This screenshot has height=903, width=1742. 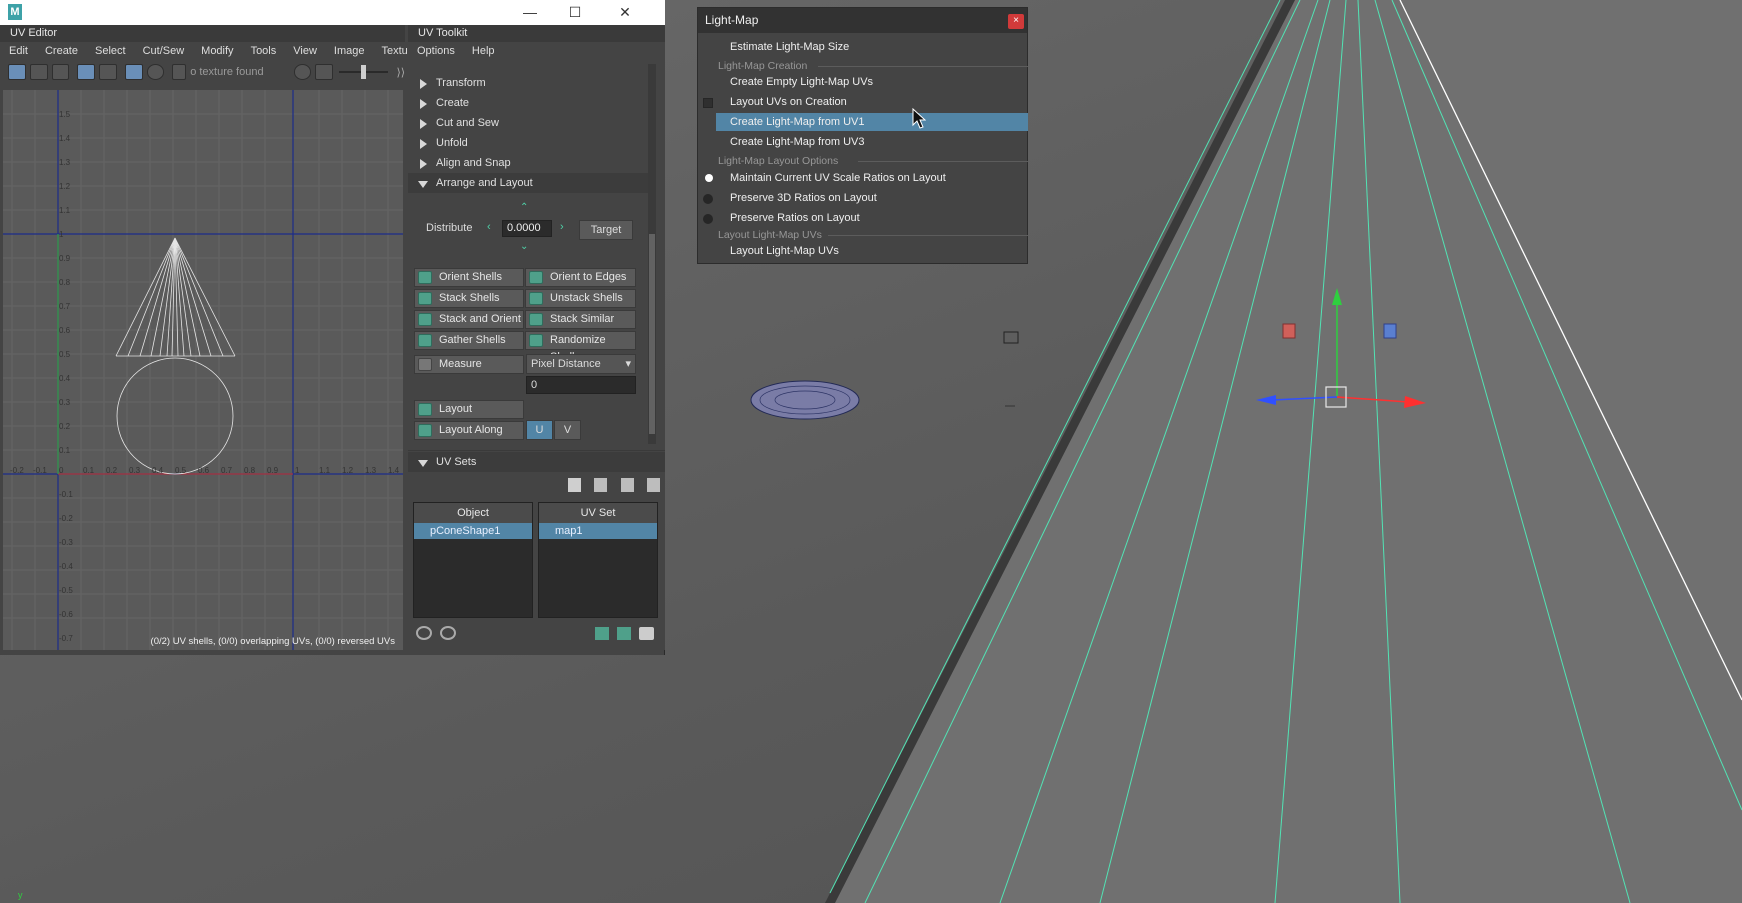 What do you see at coordinates (567, 430) in the screenshot?
I see `layout-v-toggle: V` at bounding box center [567, 430].